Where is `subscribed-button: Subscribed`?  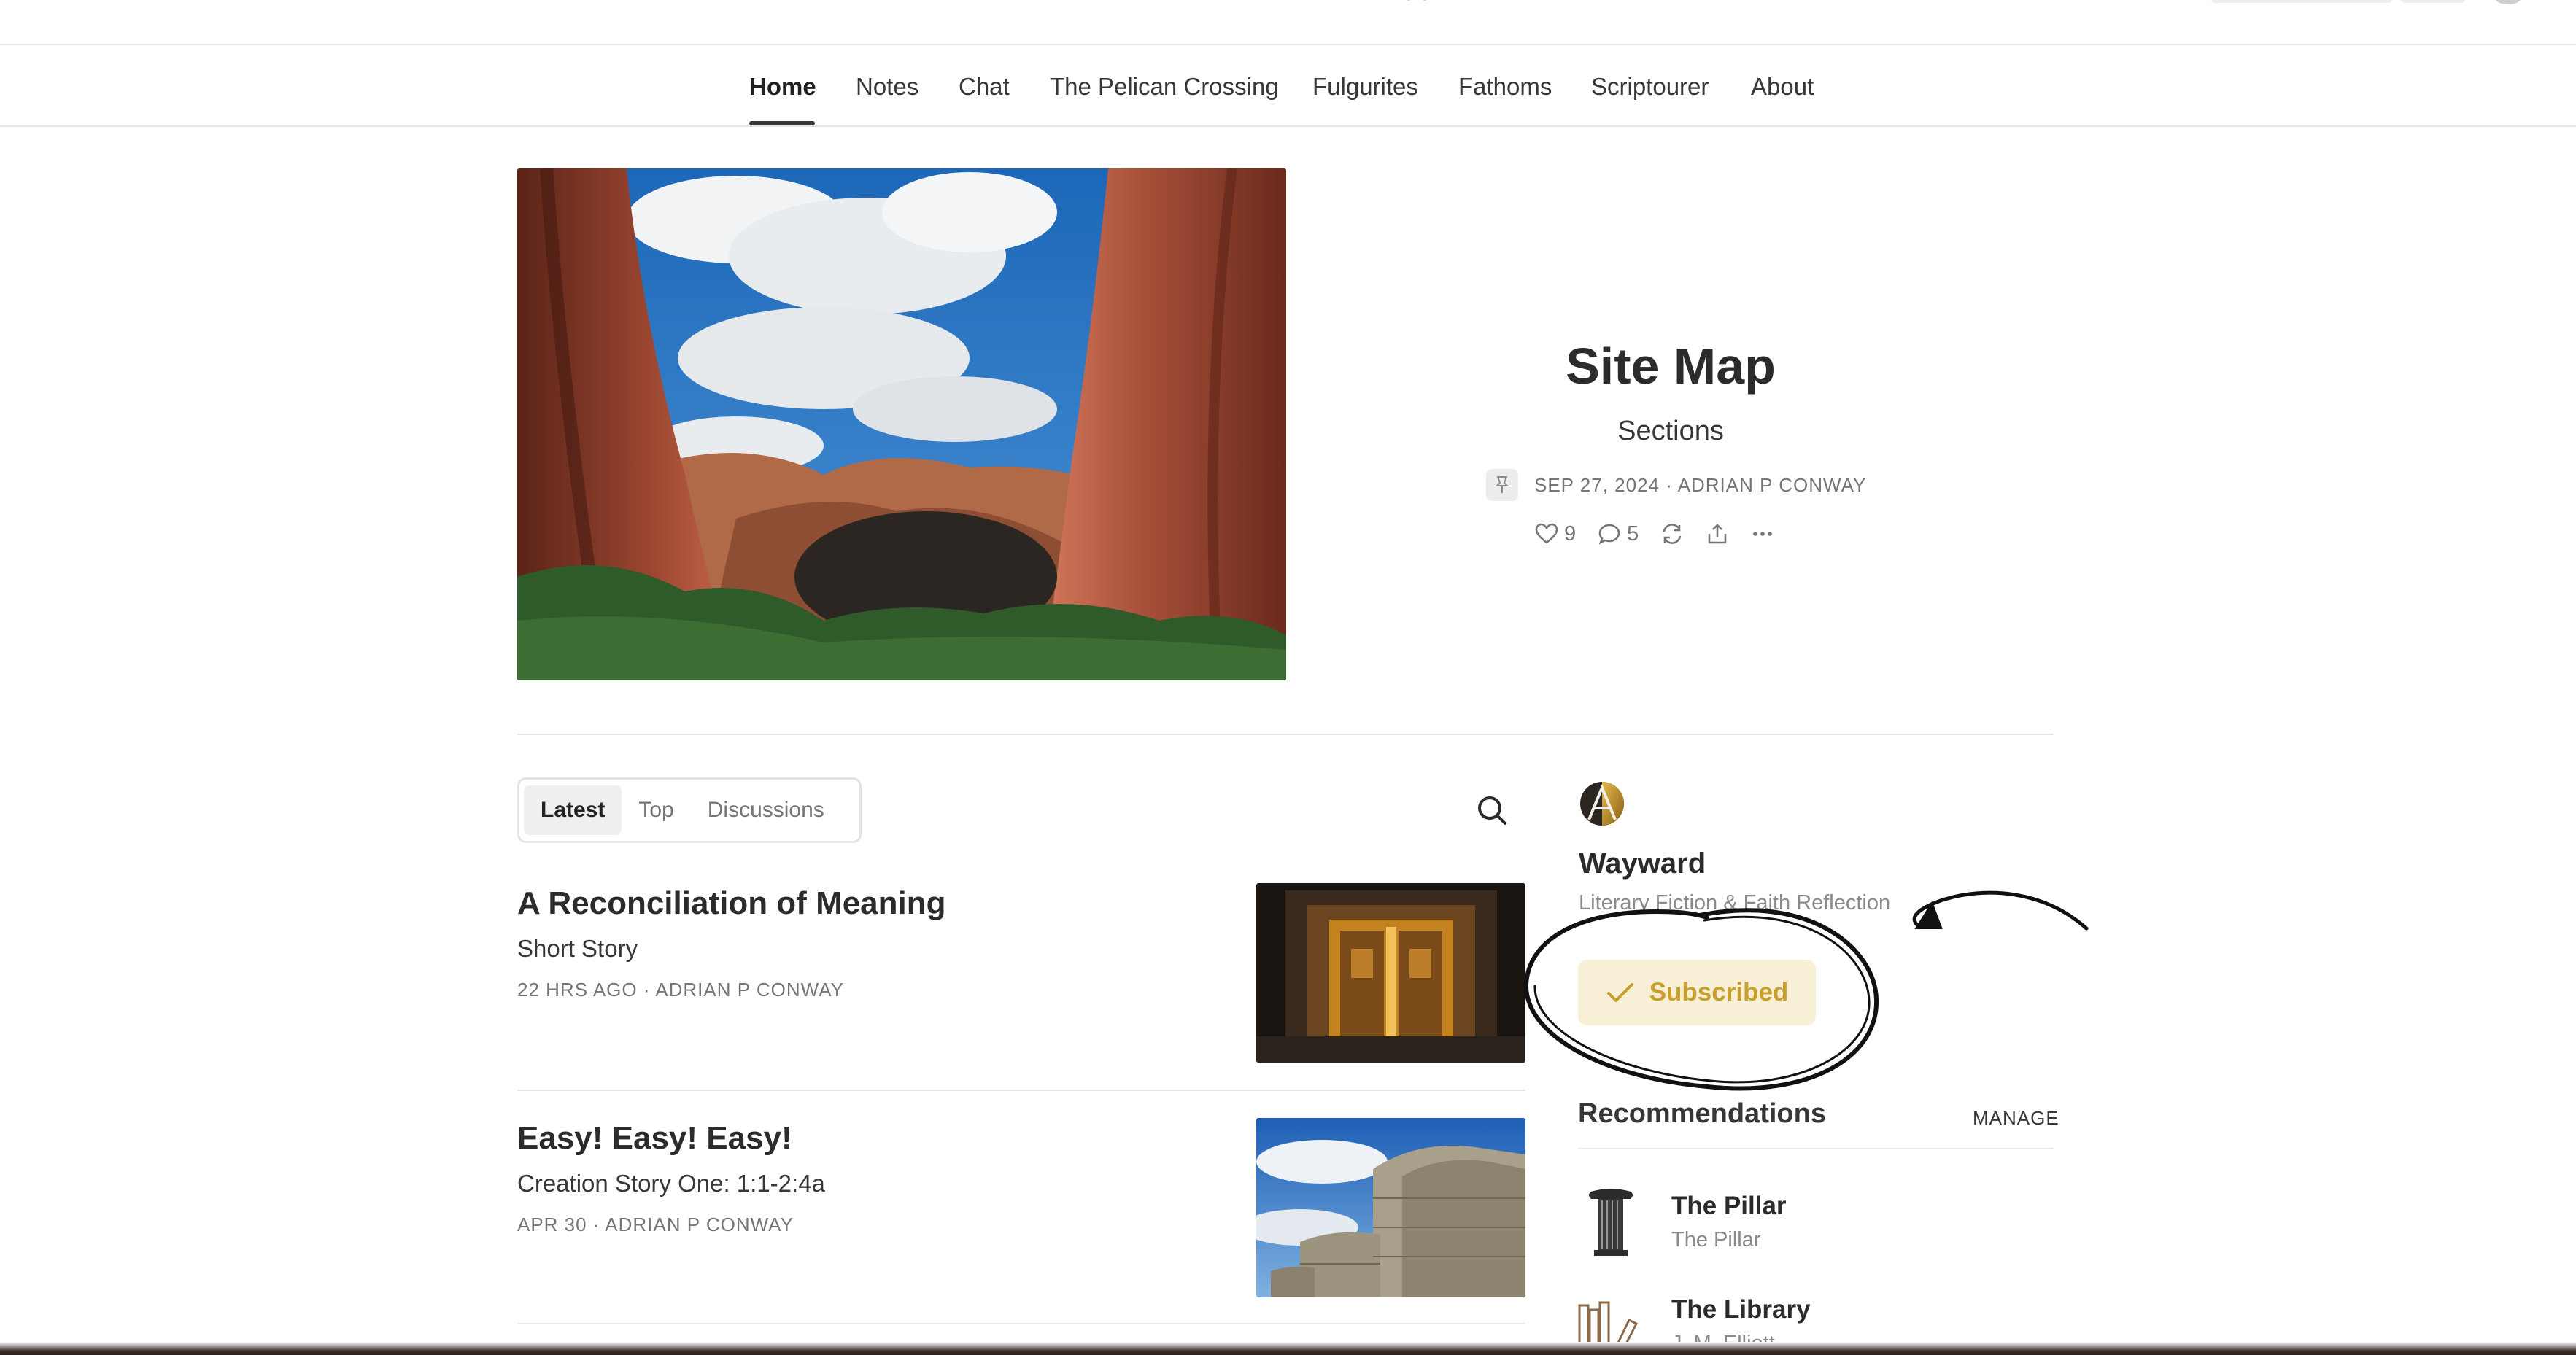
subscribed-button: Subscribed is located at coordinates (1697, 993).